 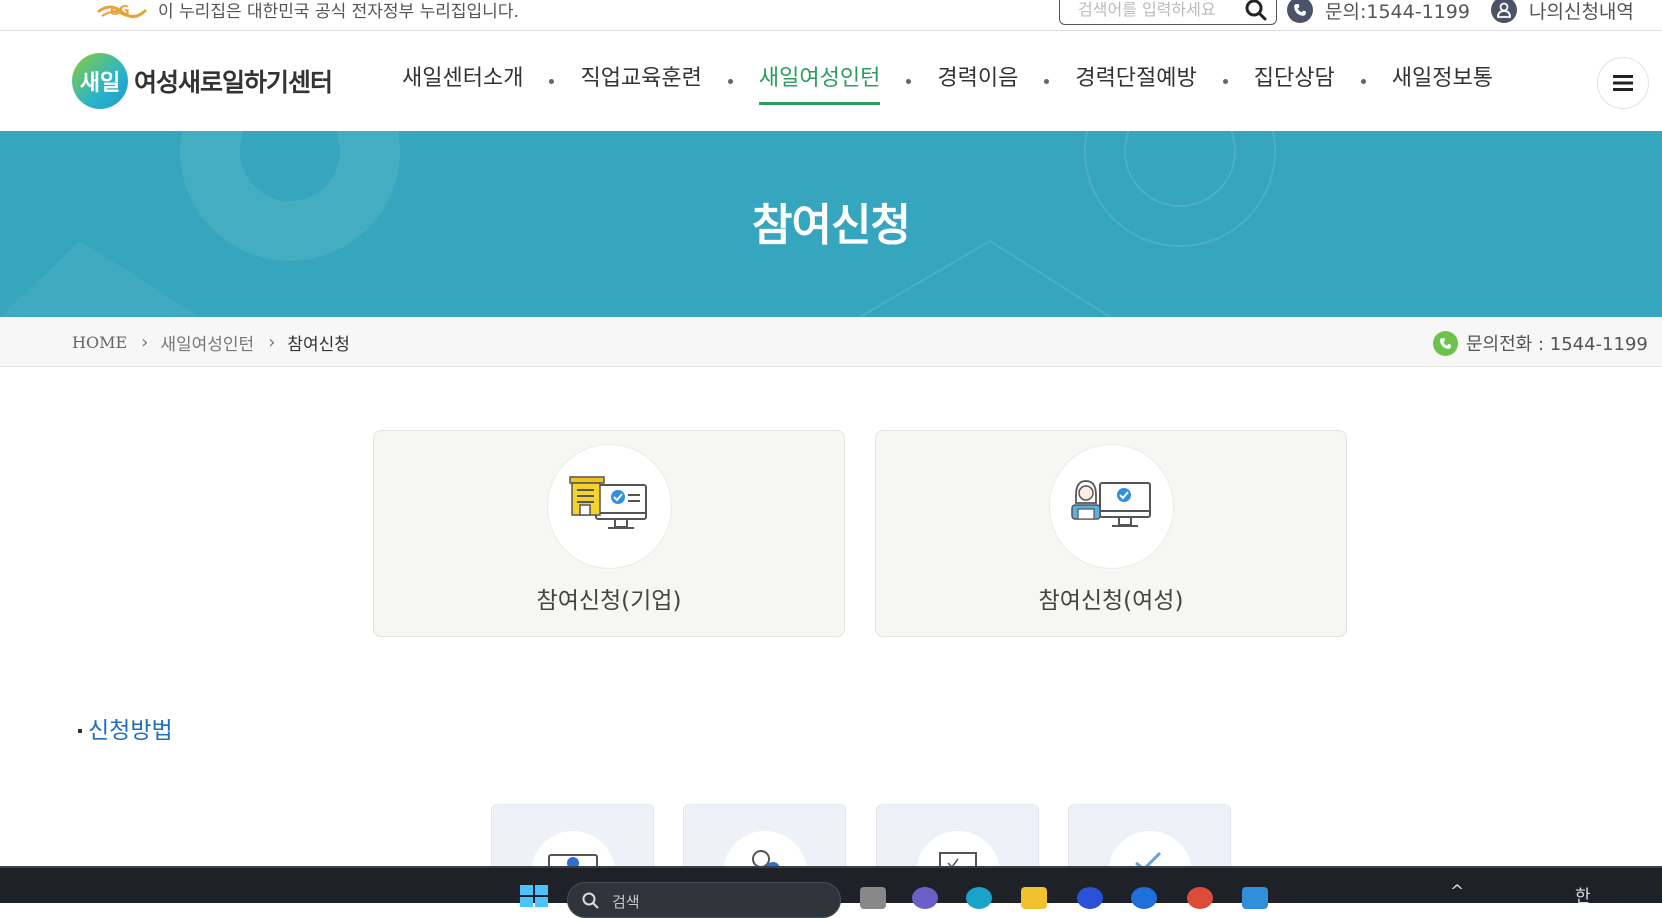 What do you see at coordinates (80, 731) in the screenshot?
I see `bullet-icon` at bounding box center [80, 731].